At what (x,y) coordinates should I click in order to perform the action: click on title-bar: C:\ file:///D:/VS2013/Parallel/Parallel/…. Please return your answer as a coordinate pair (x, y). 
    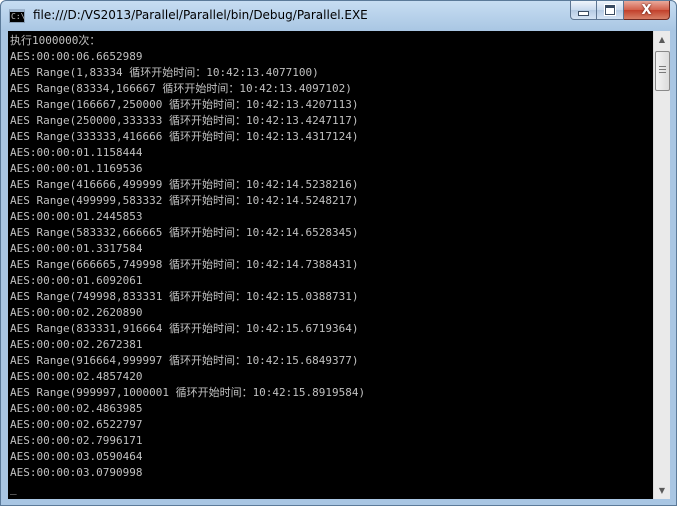
    Looking at the image, I should click on (338, 16).